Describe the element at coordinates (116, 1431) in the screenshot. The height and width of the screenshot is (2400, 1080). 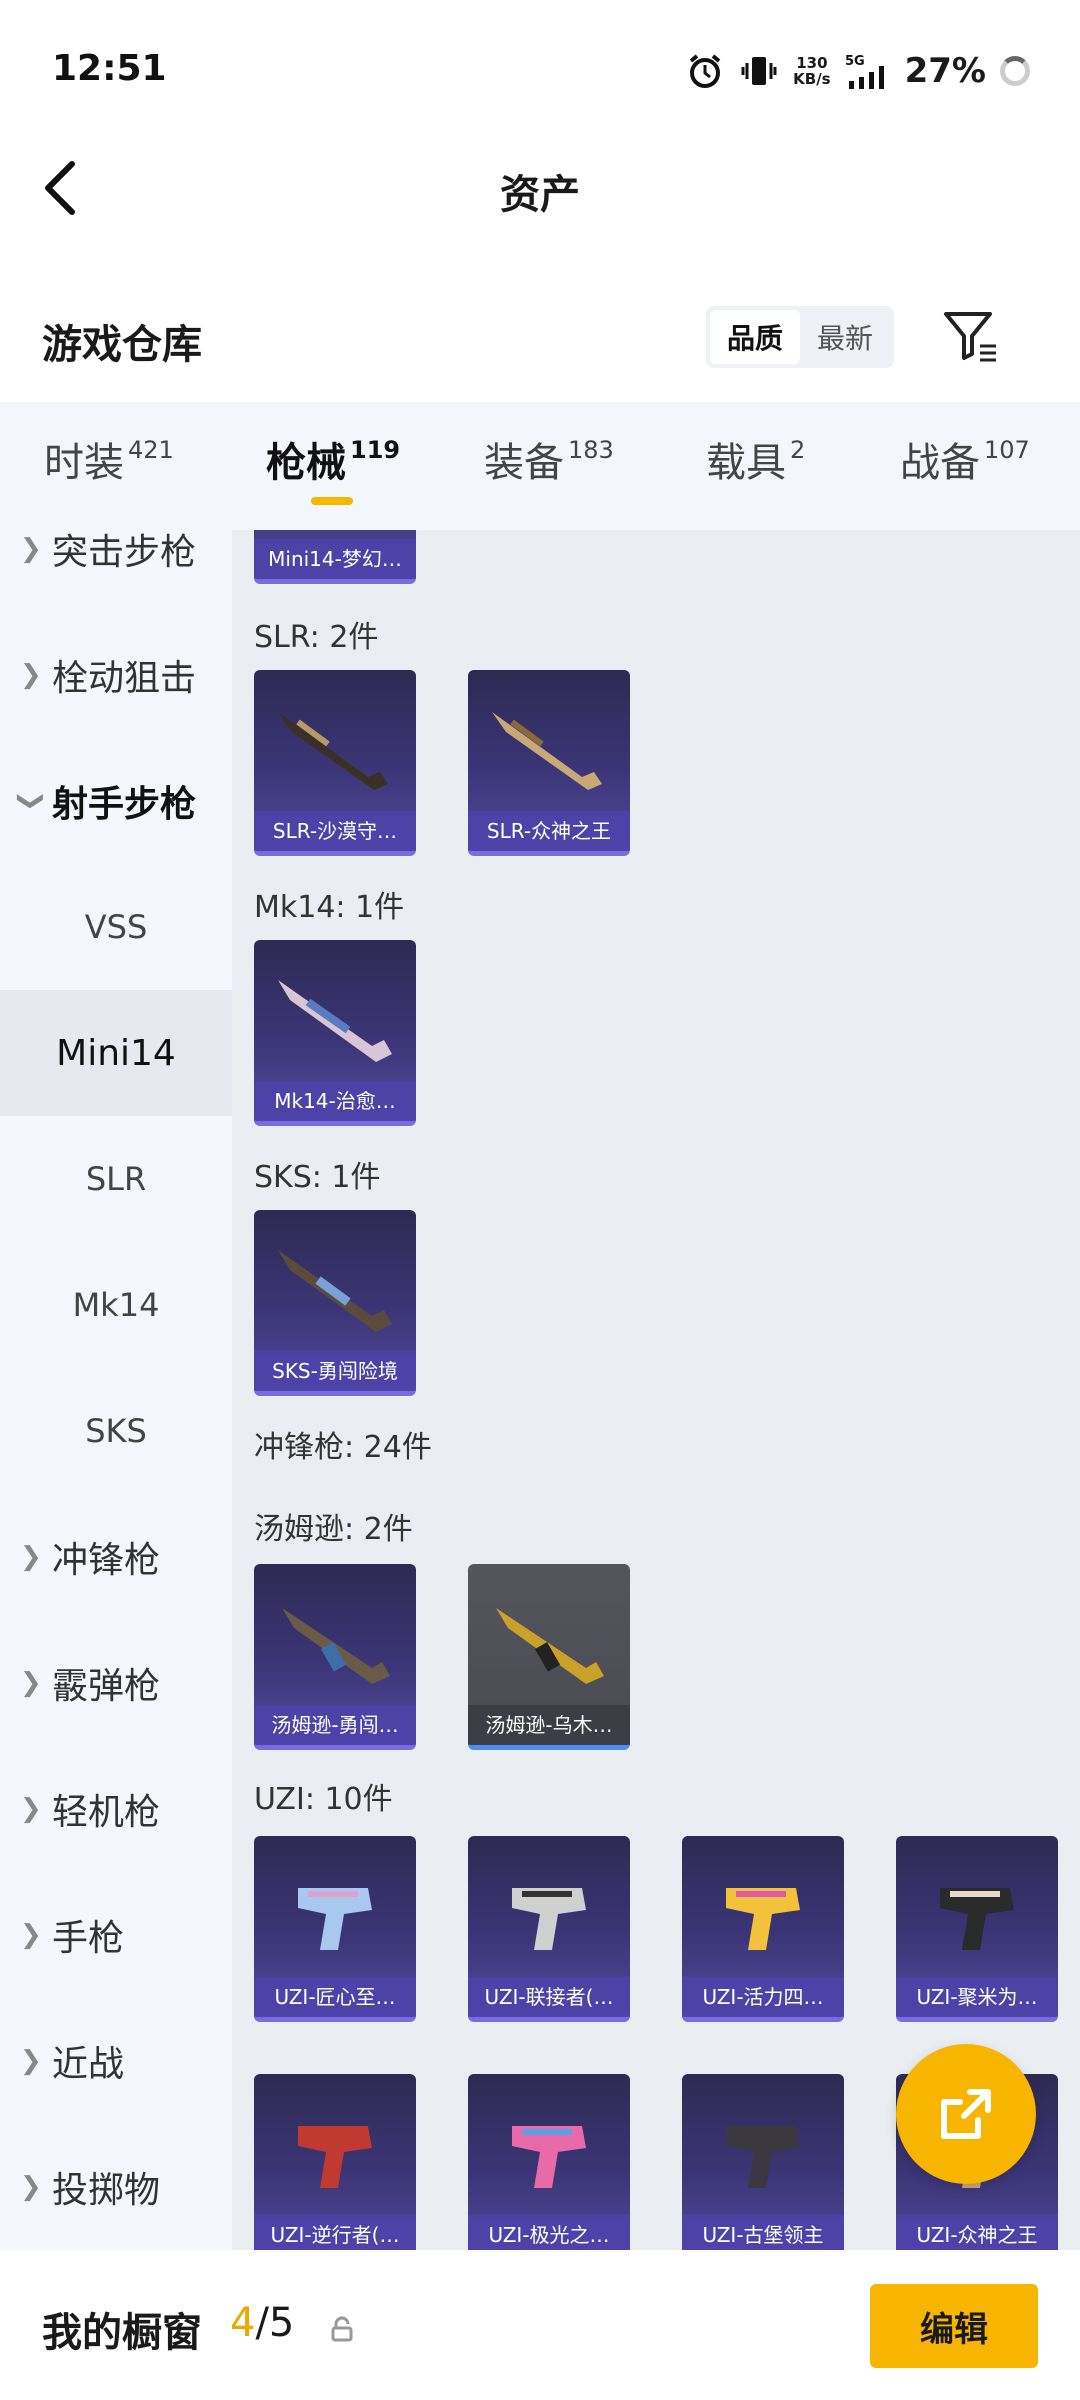
I see `sidebar-sub-sks: SKS` at that location.